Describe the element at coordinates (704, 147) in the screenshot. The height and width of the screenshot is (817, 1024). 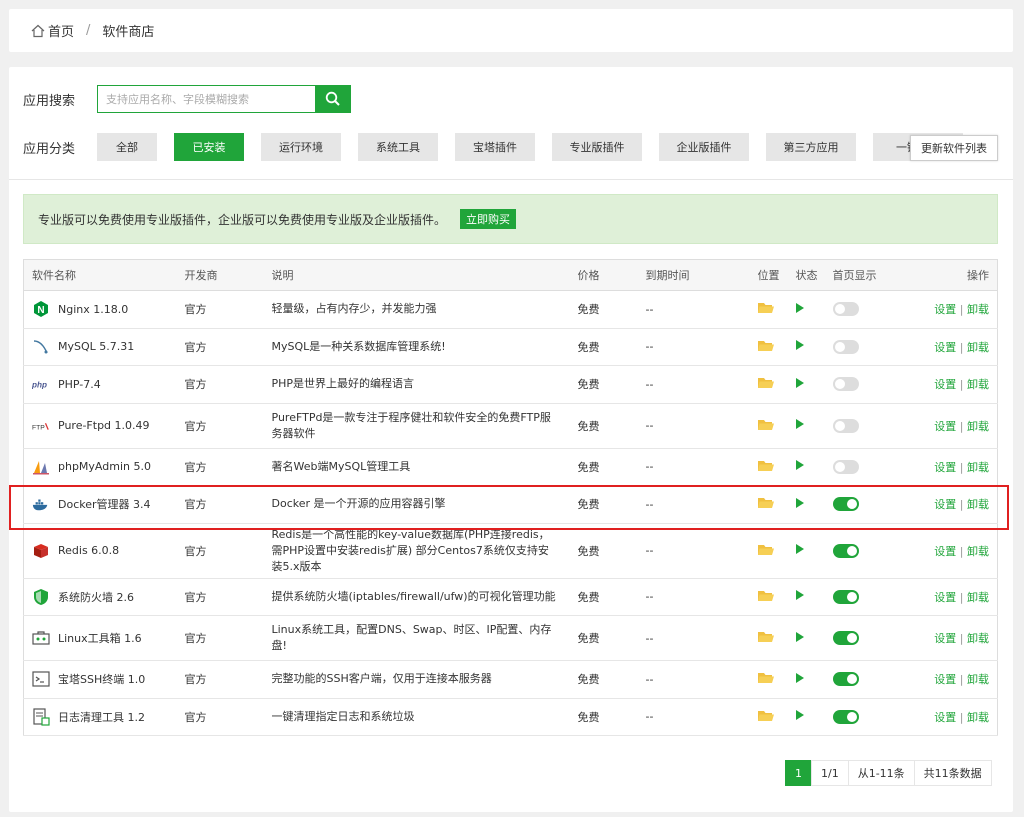
I see `category-enterprise-plugins: 企业版插件` at that location.